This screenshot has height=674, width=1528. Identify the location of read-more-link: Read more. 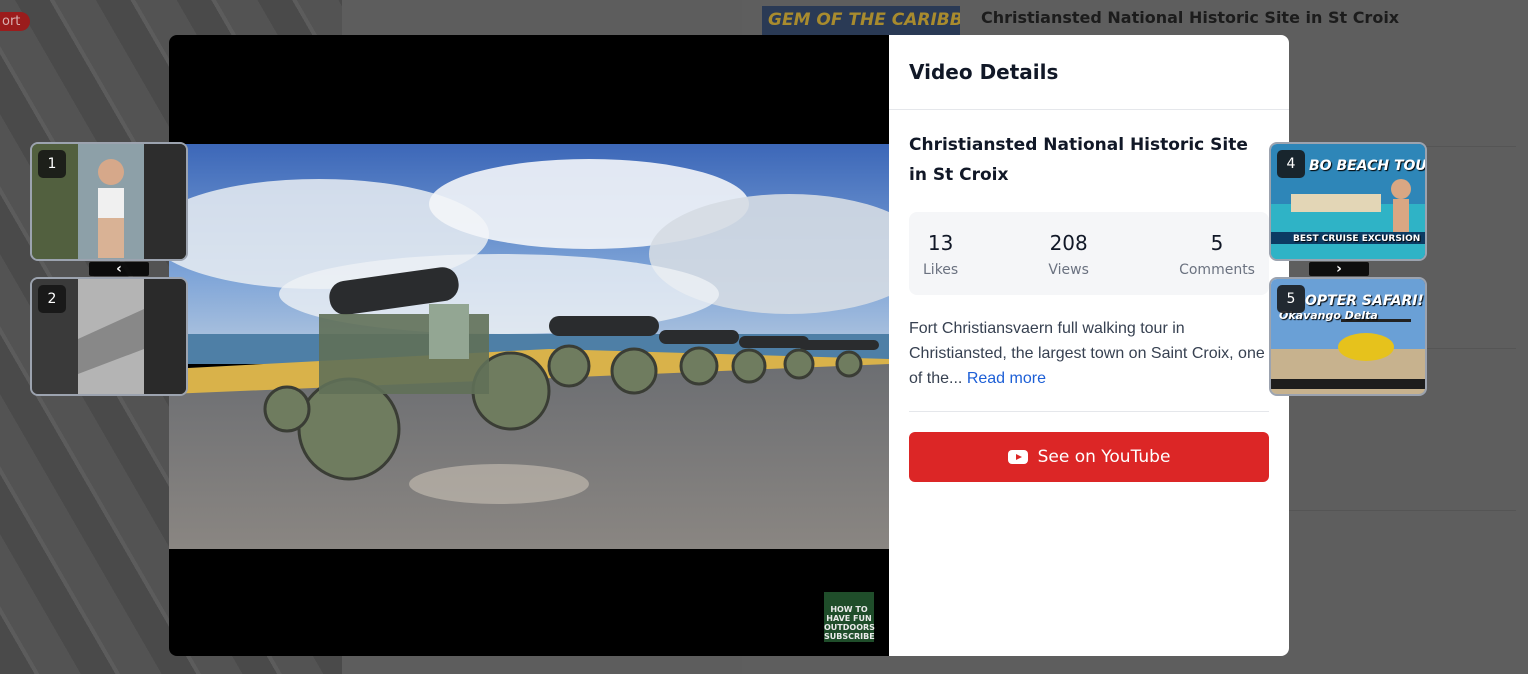
(1006, 378).